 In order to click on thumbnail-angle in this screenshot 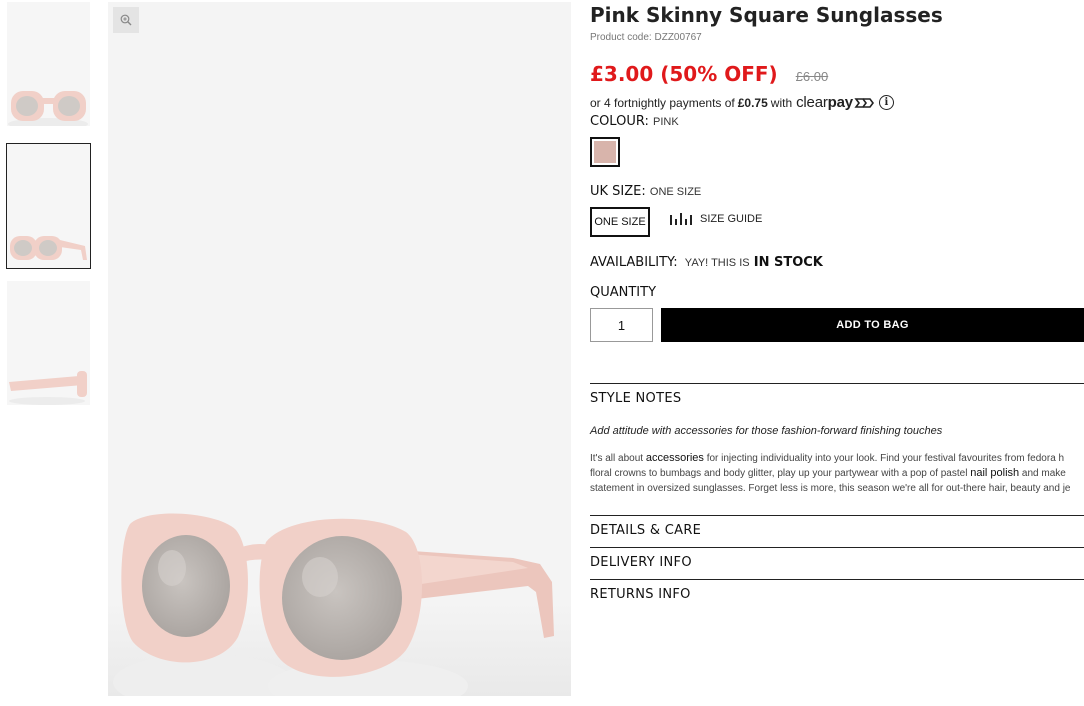, I will do `click(48, 206)`.